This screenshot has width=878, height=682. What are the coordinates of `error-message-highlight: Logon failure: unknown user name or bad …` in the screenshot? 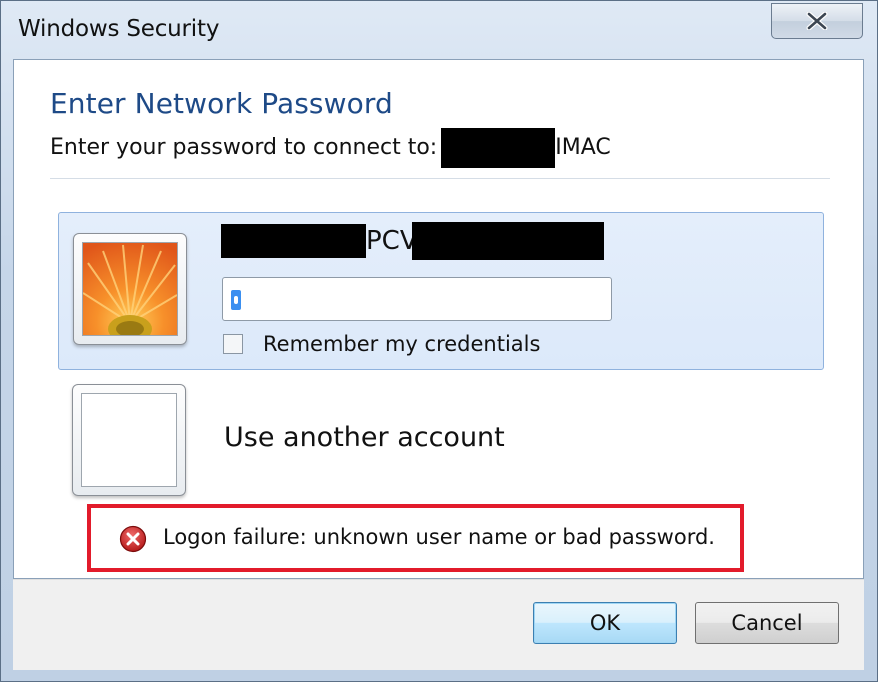 It's located at (415, 538).